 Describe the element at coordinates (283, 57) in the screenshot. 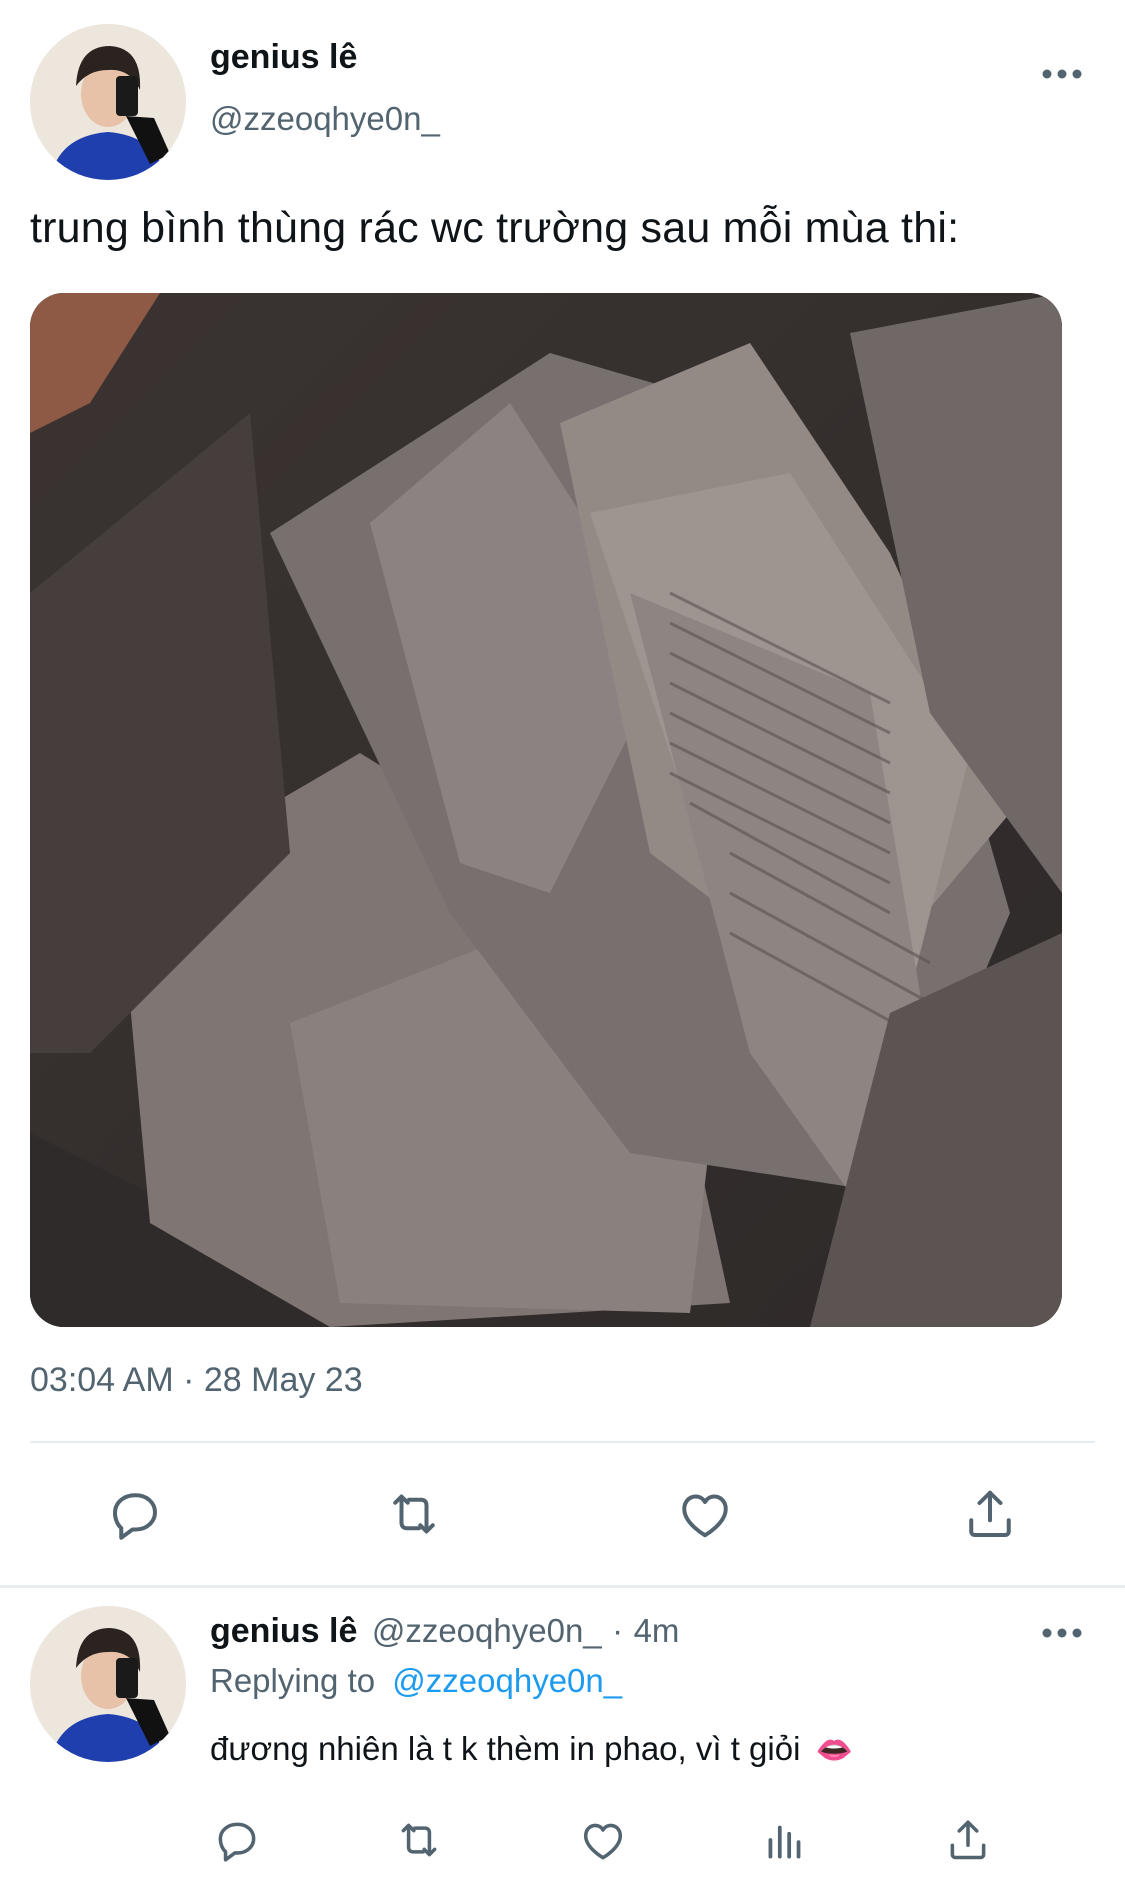

I see `author-name: genius lê` at that location.